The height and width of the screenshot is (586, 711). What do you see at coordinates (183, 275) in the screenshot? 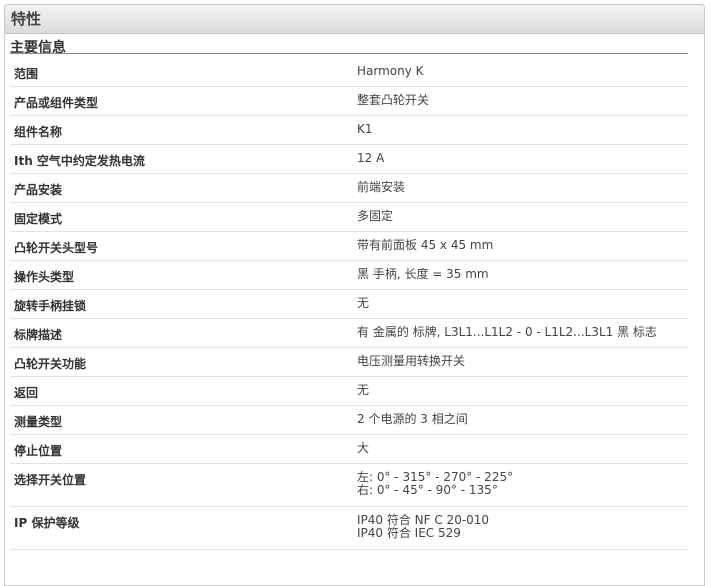
I see `property-name: 操作头类型` at bounding box center [183, 275].